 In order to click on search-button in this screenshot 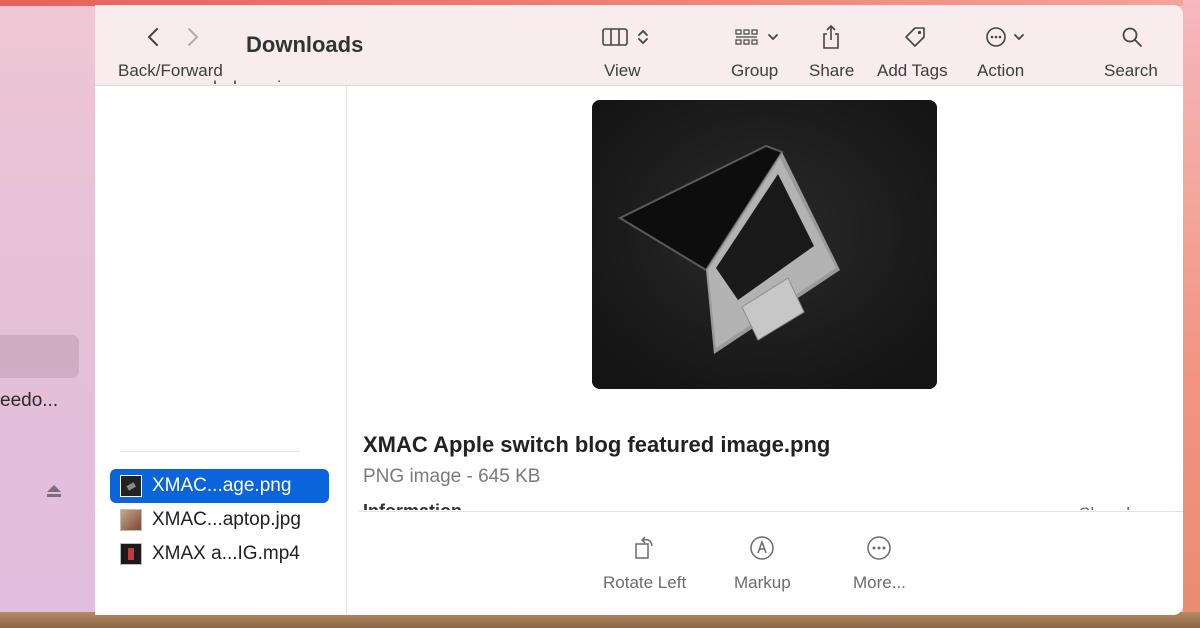, I will do `click(1132, 37)`.